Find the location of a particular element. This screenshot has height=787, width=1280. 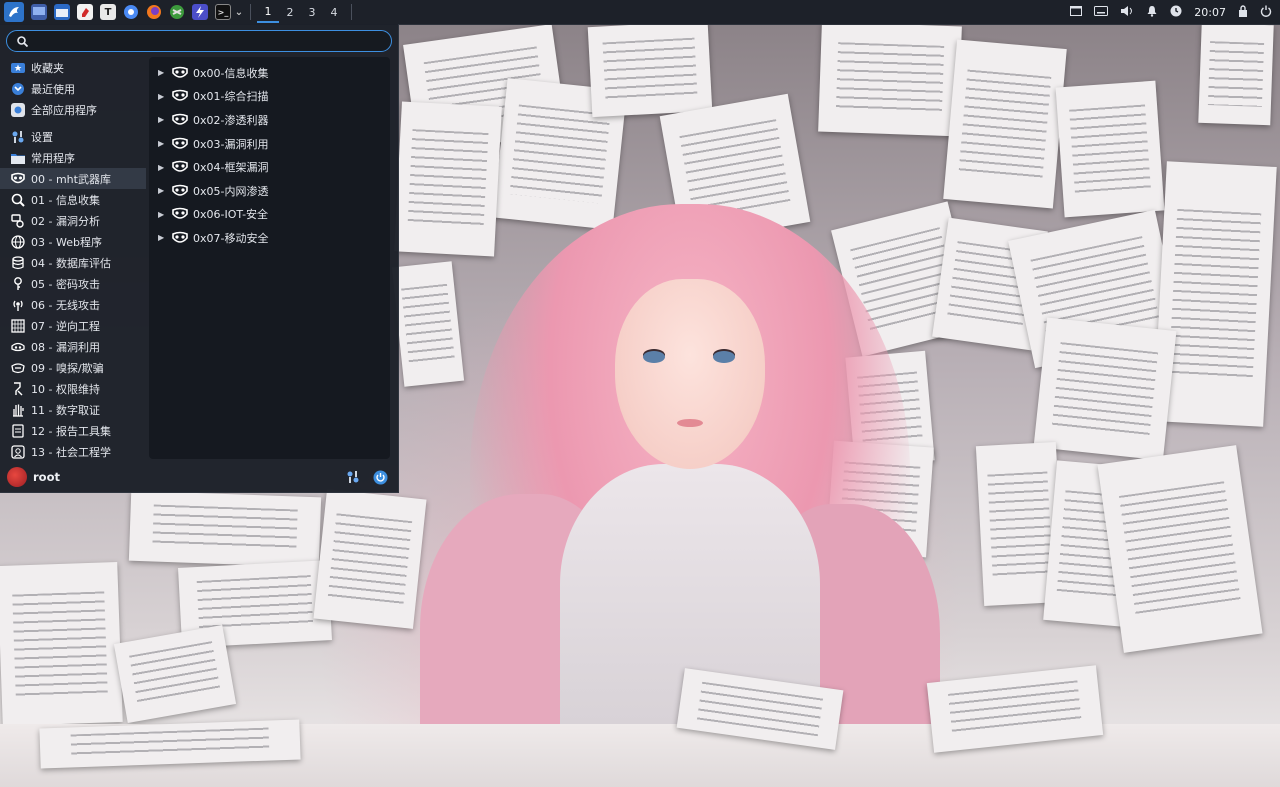

submenu-item: ▶ 0x02-渗透利器 is located at coordinates (269, 120).